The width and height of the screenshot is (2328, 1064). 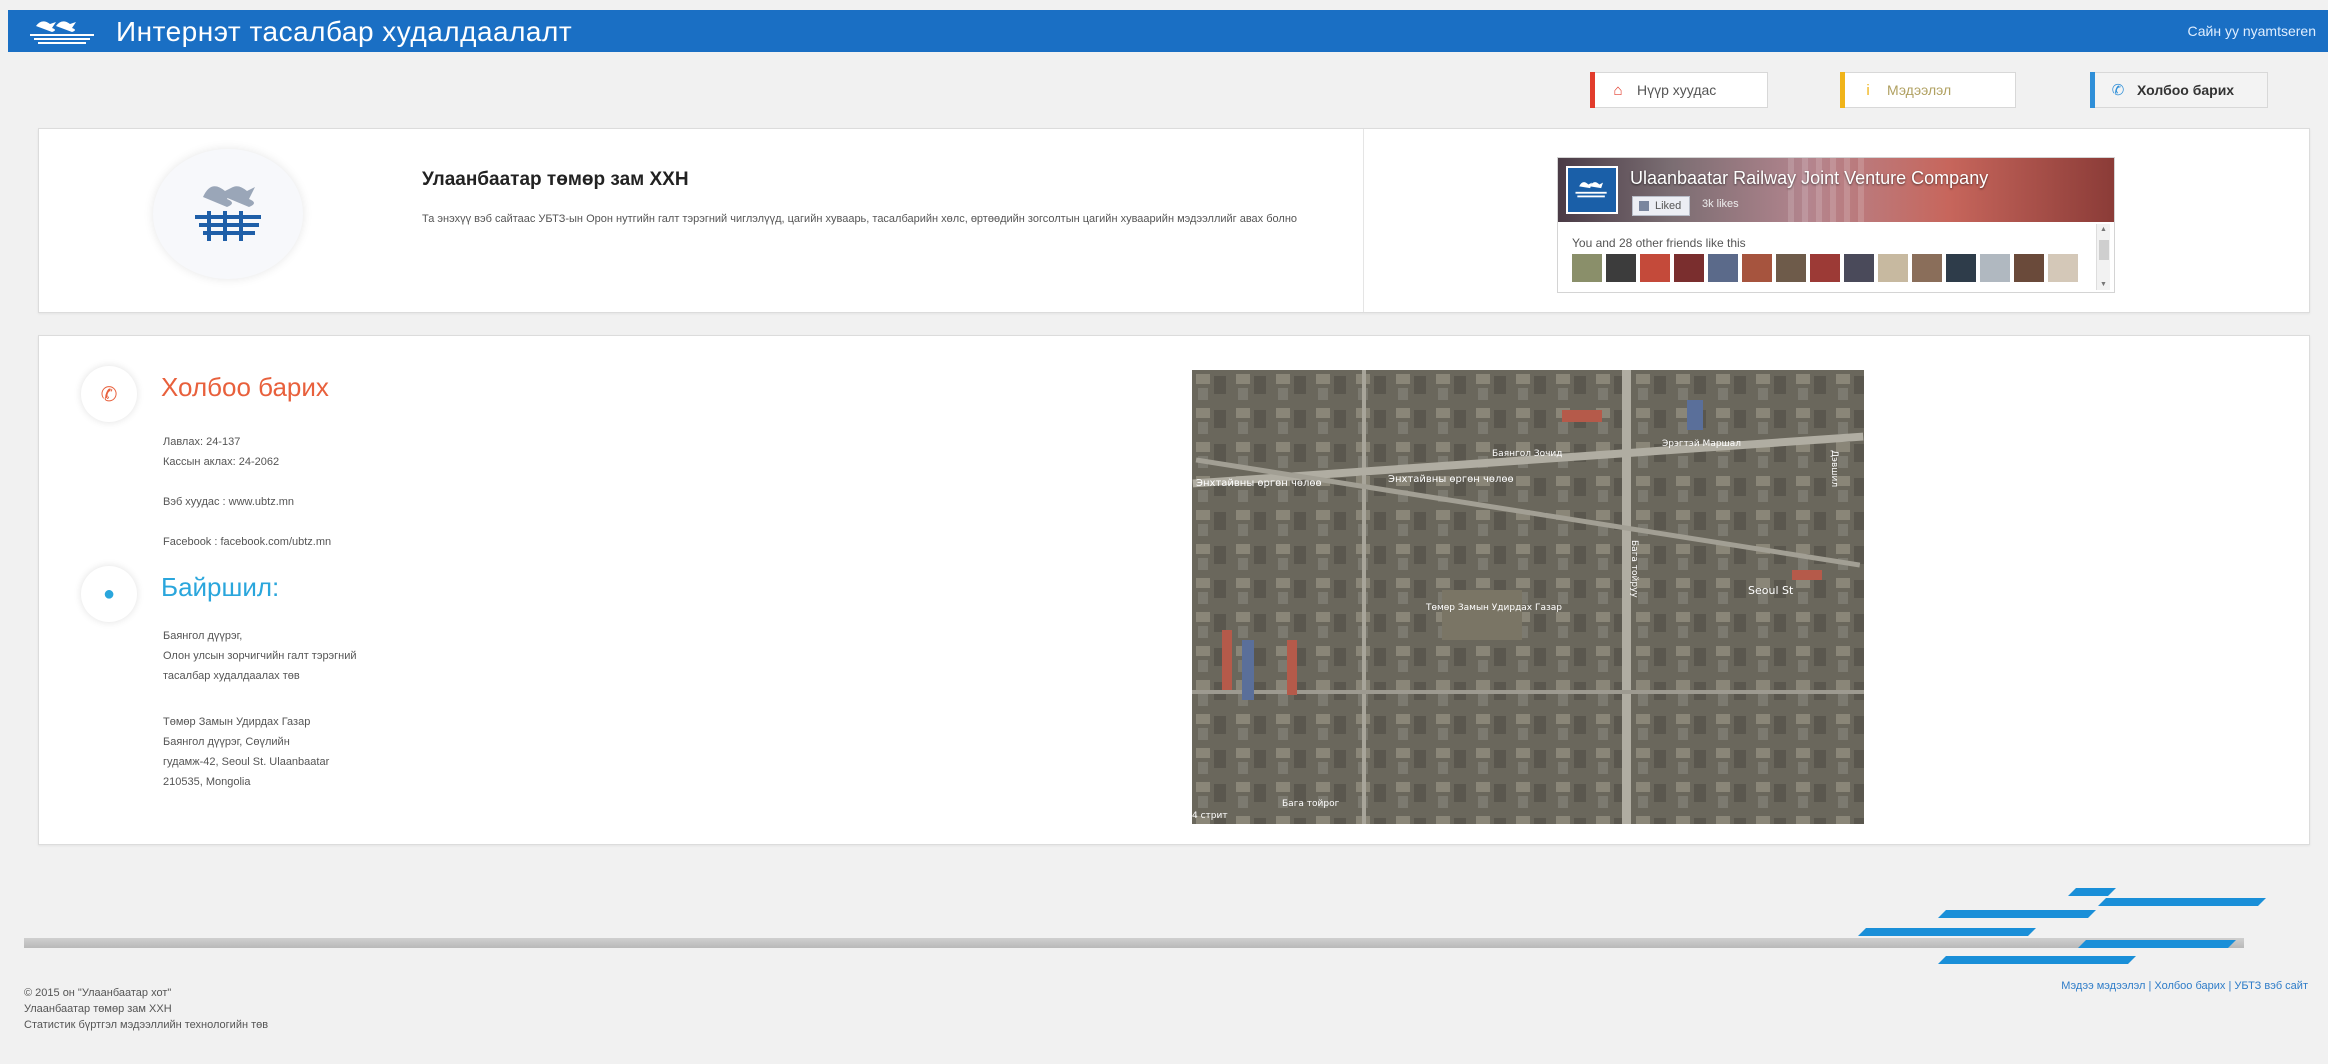 I want to click on footer-line: © 2015 он "Улаанбаатар хот", so click(x=98, y=993).